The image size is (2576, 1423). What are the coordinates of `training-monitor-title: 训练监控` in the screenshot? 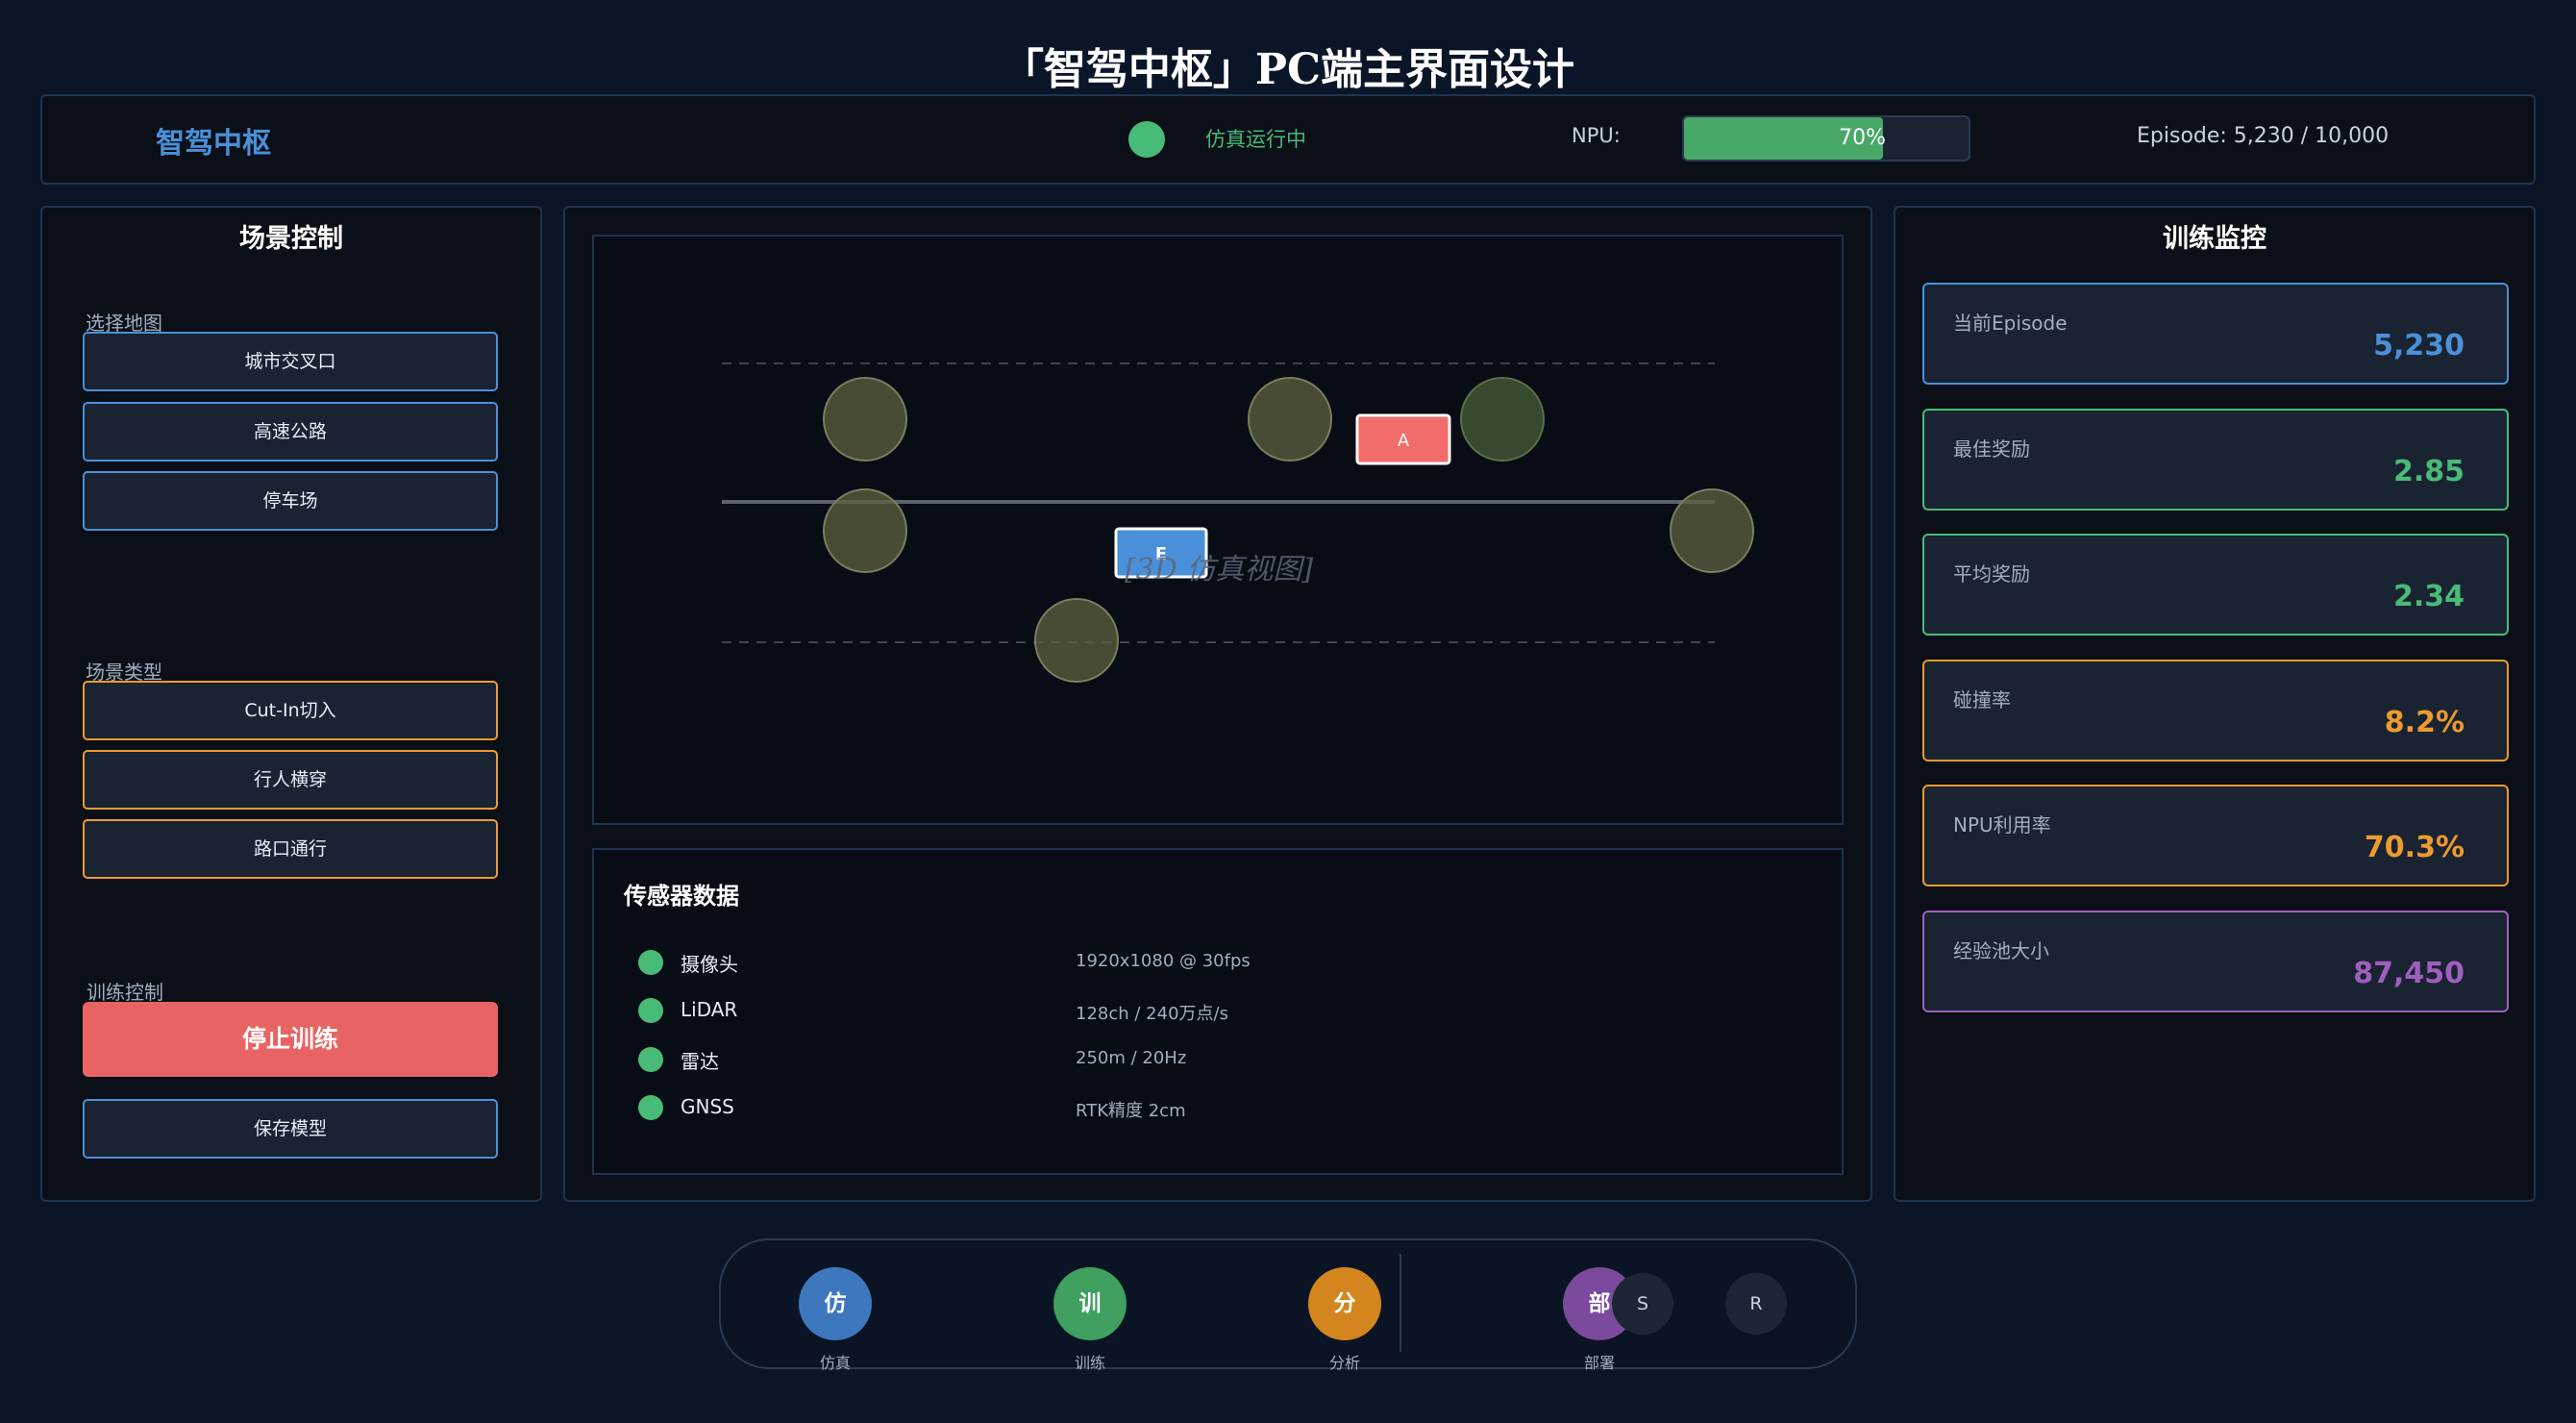 It's located at (2214, 239).